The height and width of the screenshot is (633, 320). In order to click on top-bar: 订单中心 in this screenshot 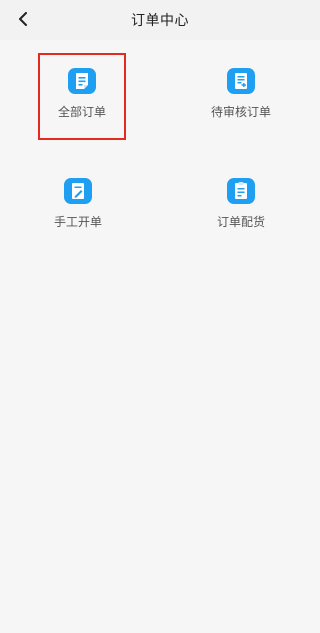, I will do `click(160, 20)`.